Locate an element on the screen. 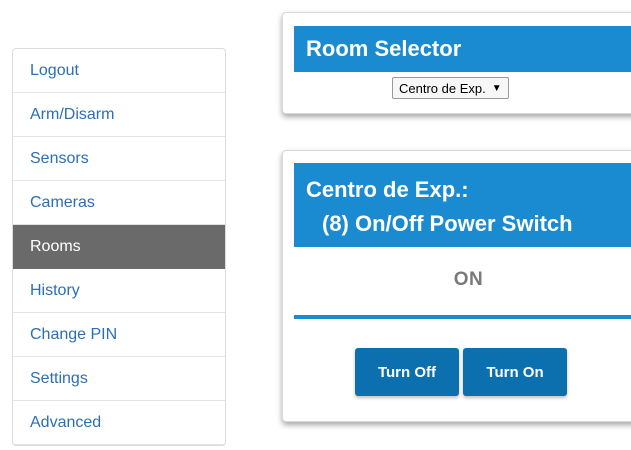  device-status: ON is located at coordinates (468, 279).